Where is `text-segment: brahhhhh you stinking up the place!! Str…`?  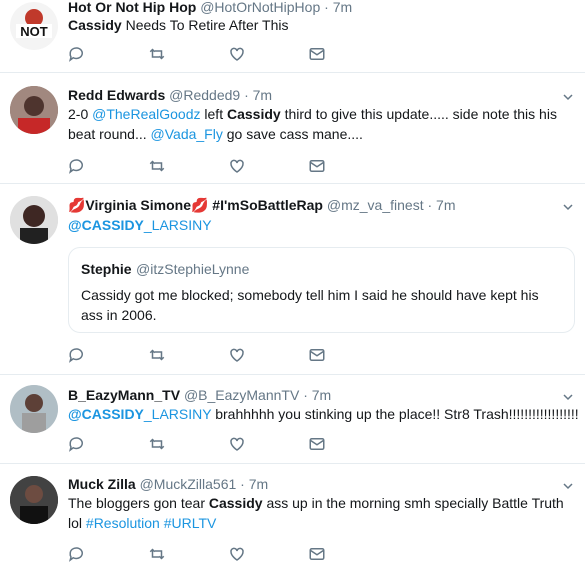 text-segment: brahhhhh you stinking up the place!! Str… is located at coordinates (395, 414).